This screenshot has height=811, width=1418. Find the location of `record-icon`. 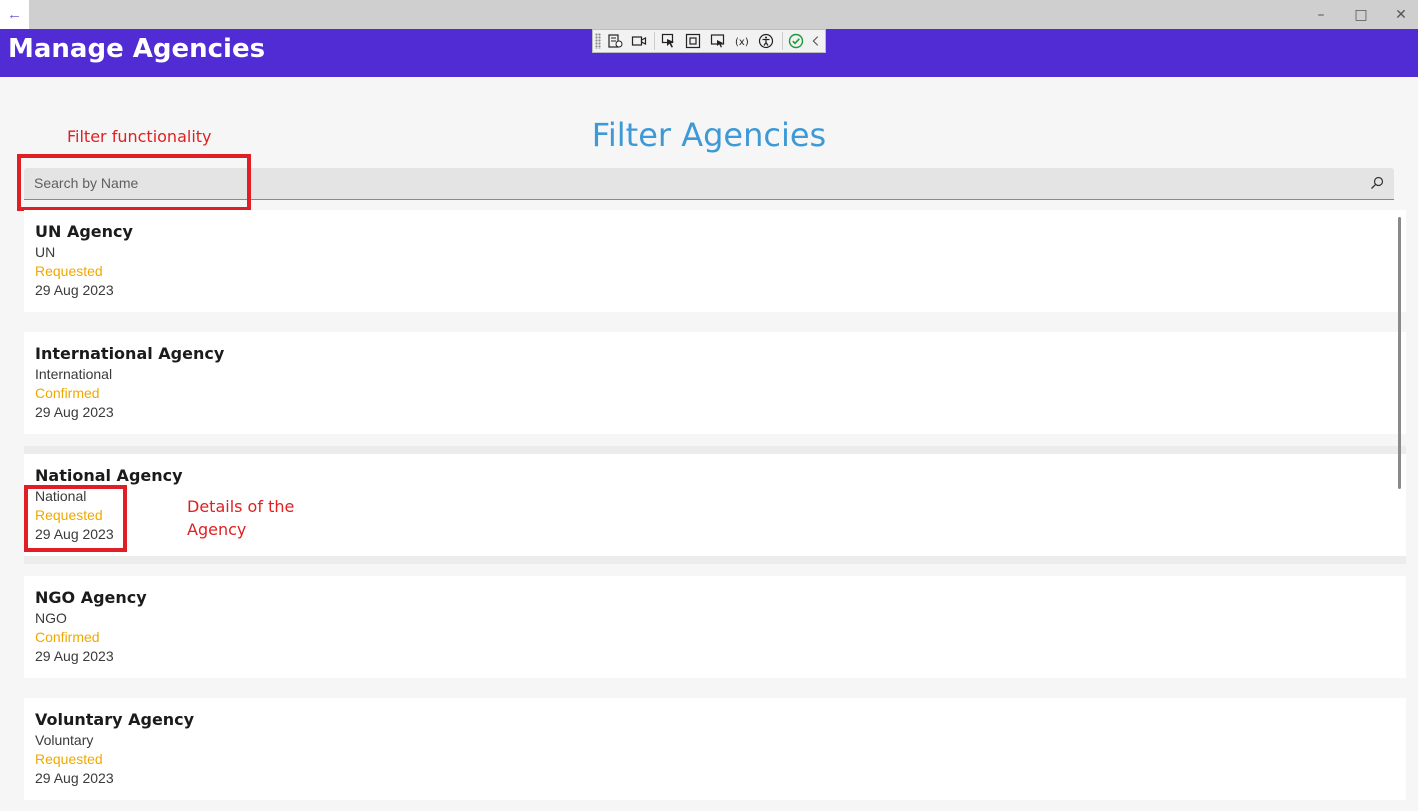

record-icon is located at coordinates (639, 41).